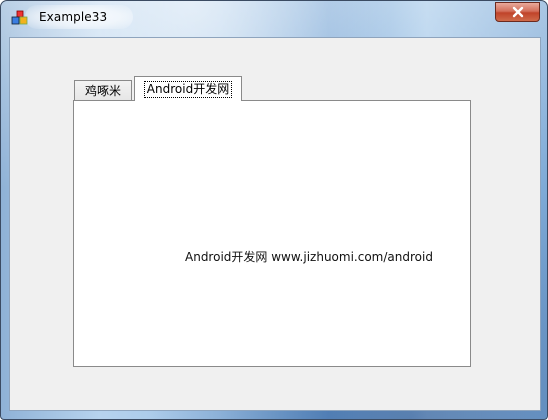 The width and height of the screenshot is (548, 420). What do you see at coordinates (20, 18) in the screenshot?
I see `app-icon` at bounding box center [20, 18].